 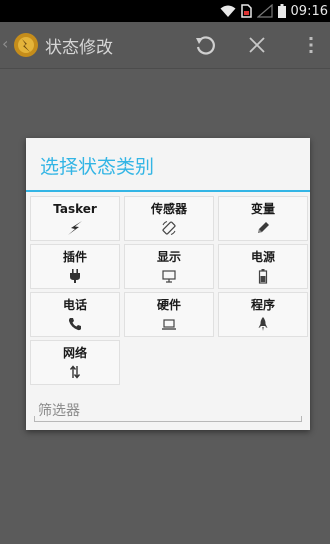 What do you see at coordinates (169, 314) in the screenshot?
I see `category-hardware: 硬件` at bounding box center [169, 314].